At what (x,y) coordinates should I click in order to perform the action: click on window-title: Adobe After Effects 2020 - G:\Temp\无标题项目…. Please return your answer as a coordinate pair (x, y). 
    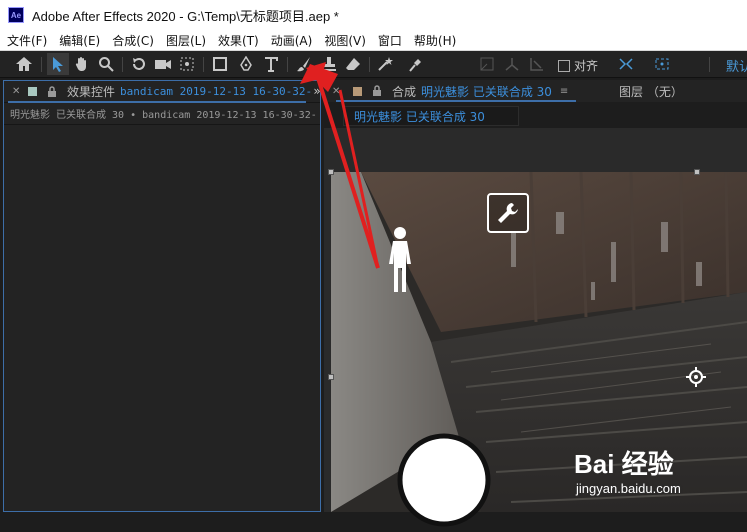
    Looking at the image, I should click on (185, 16).